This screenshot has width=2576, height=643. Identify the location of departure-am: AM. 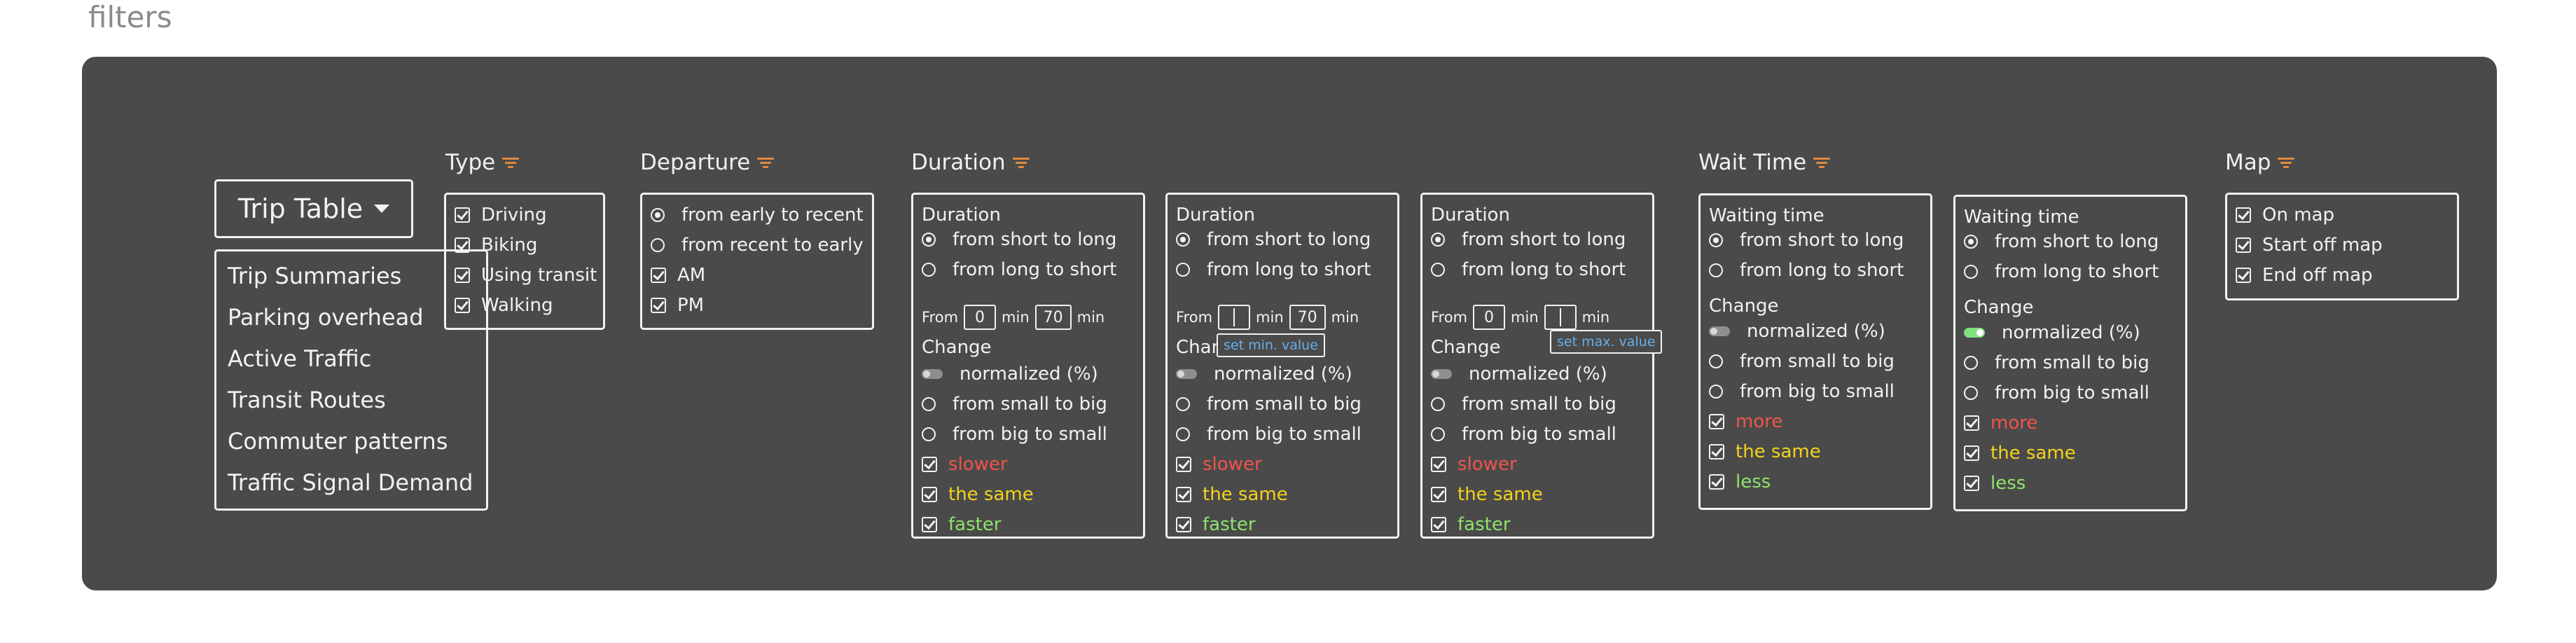
(678, 276).